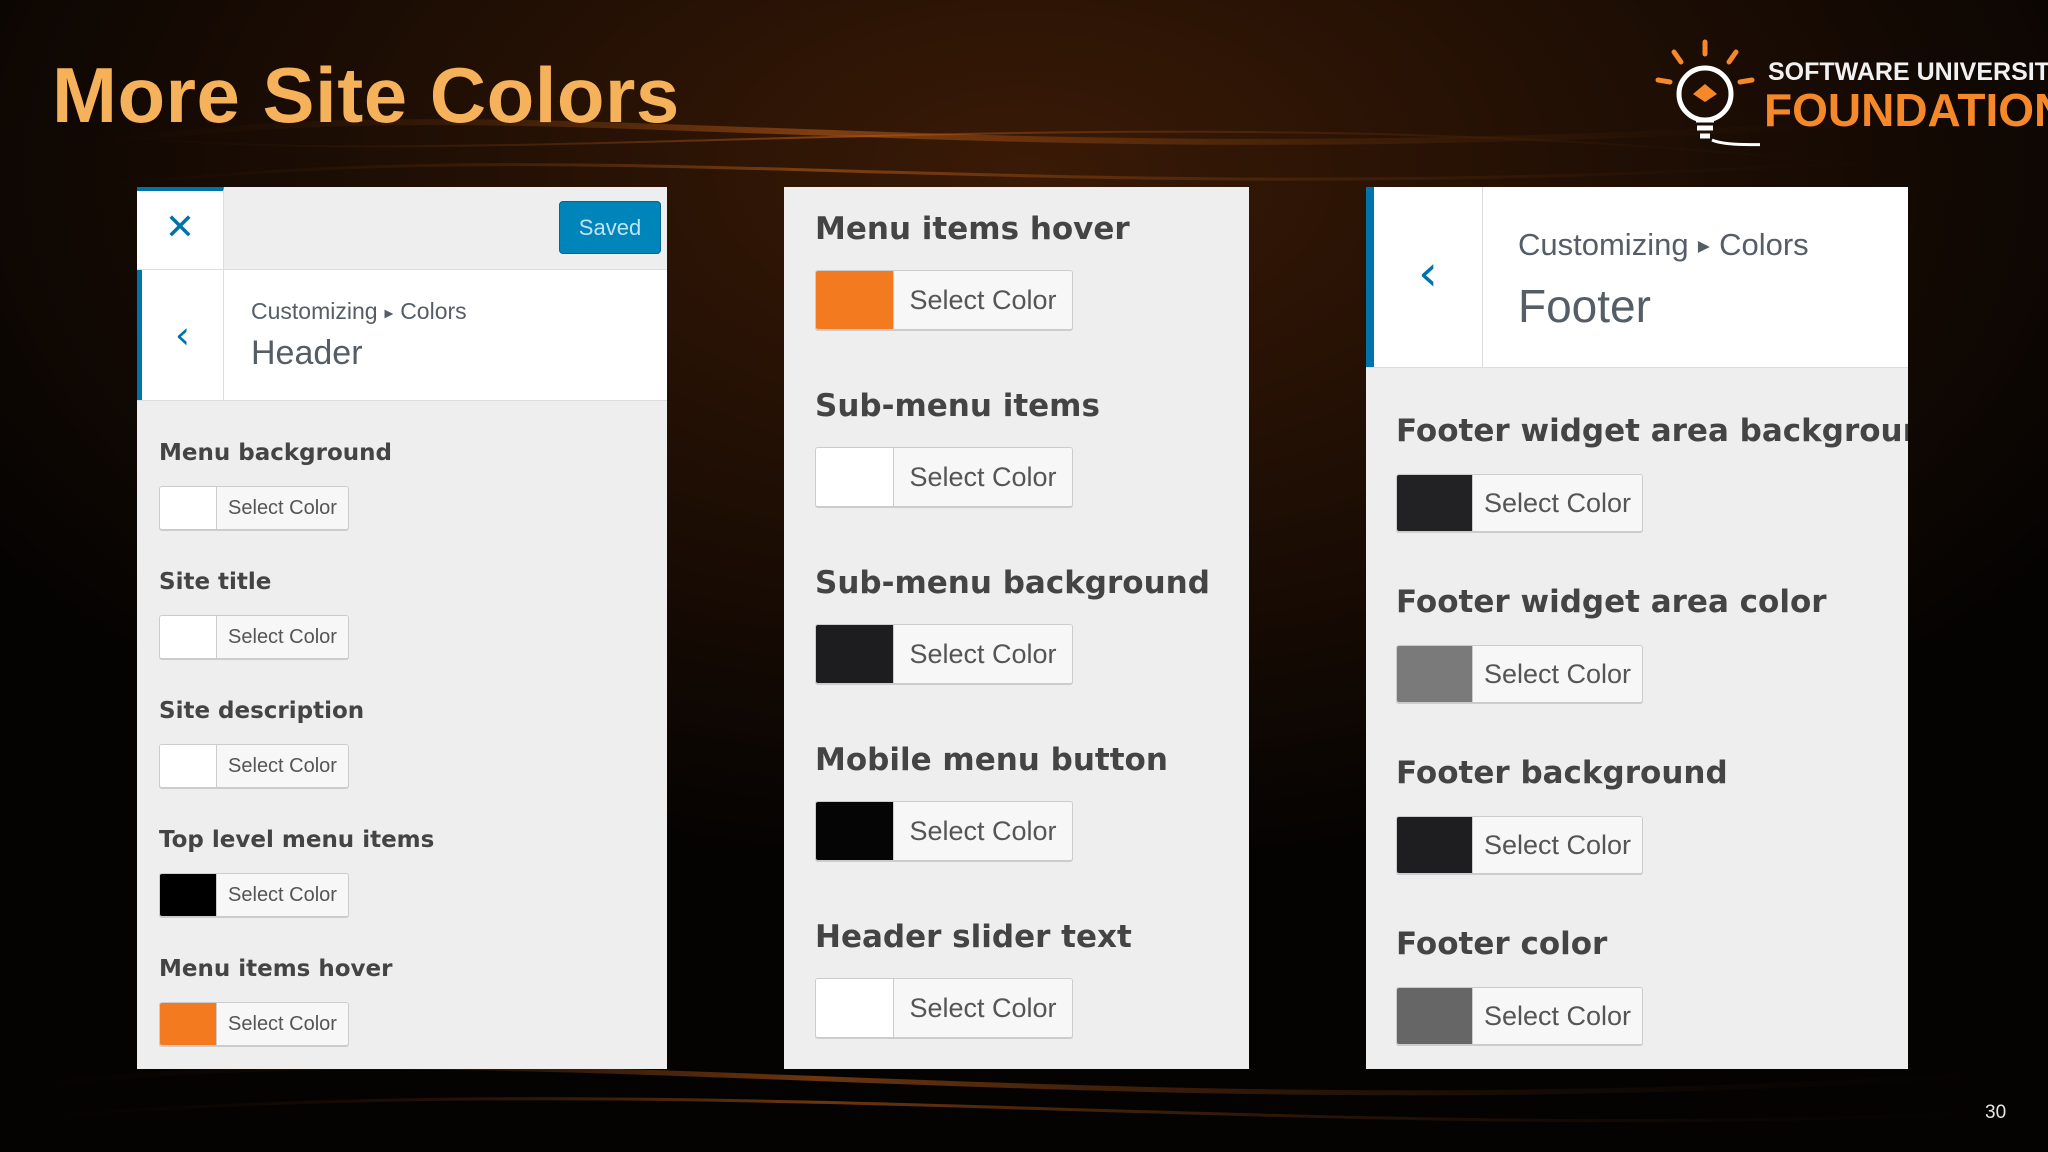 The width and height of the screenshot is (2048, 1152). Describe the element at coordinates (1996, 1112) in the screenshot. I see `page-number: 30` at that location.